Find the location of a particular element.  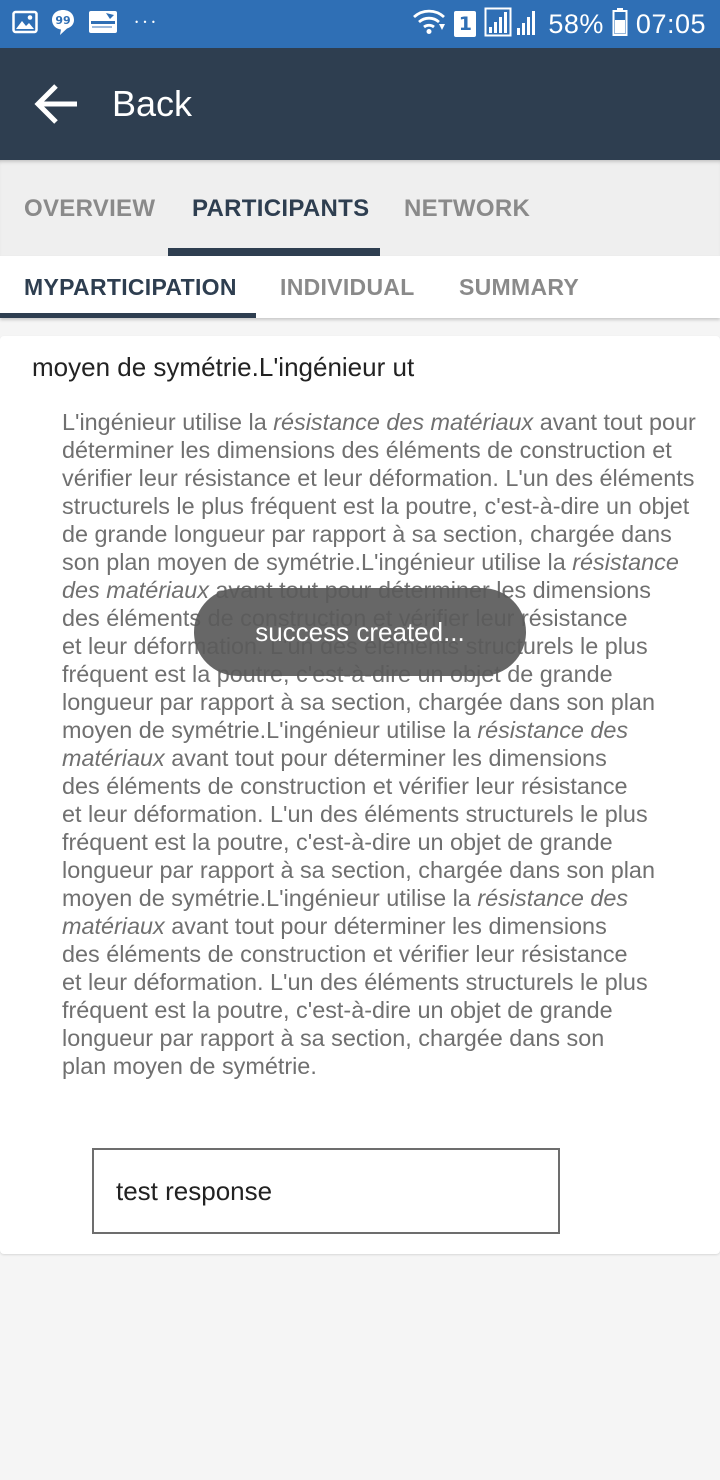

tab-participants: PARTICIPANTS is located at coordinates (280, 208).